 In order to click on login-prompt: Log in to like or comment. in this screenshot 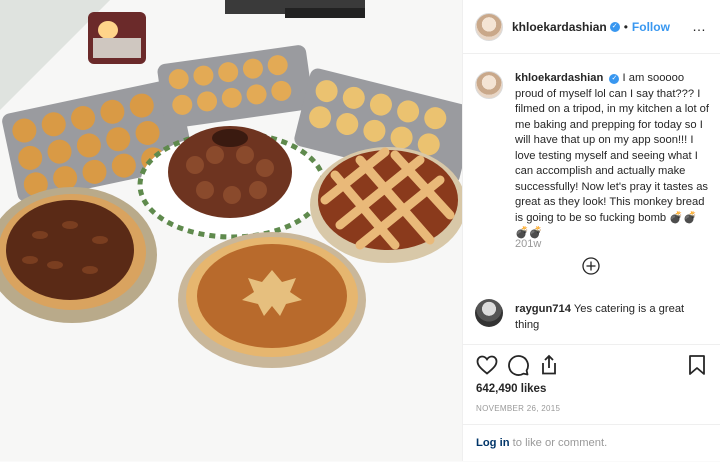, I will do `click(591, 443)`.